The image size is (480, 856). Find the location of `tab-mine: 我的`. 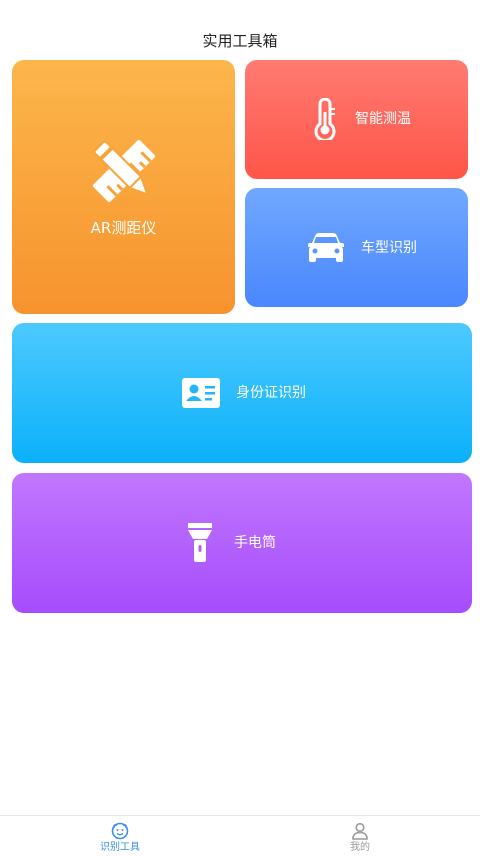

tab-mine: 我的 is located at coordinates (360, 838).